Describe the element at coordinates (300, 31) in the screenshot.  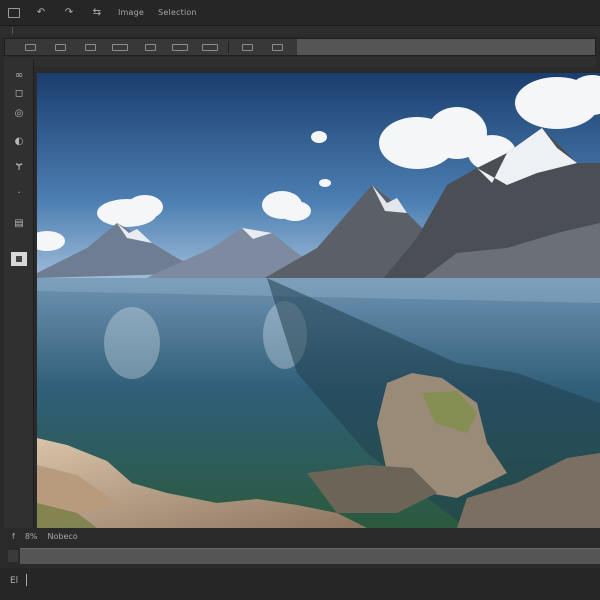
I see `tab-strip` at that location.